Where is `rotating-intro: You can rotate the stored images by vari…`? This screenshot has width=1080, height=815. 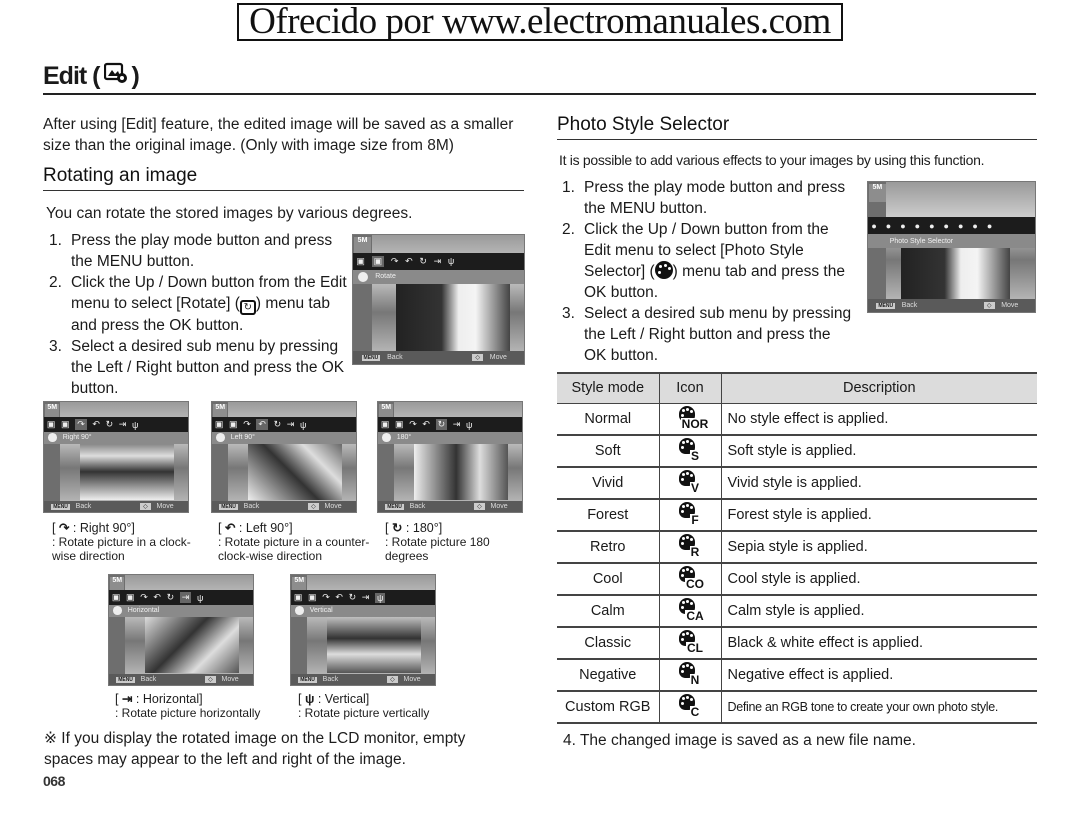
rotating-intro: You can rotate the stored images by vari… is located at coordinates (229, 213).